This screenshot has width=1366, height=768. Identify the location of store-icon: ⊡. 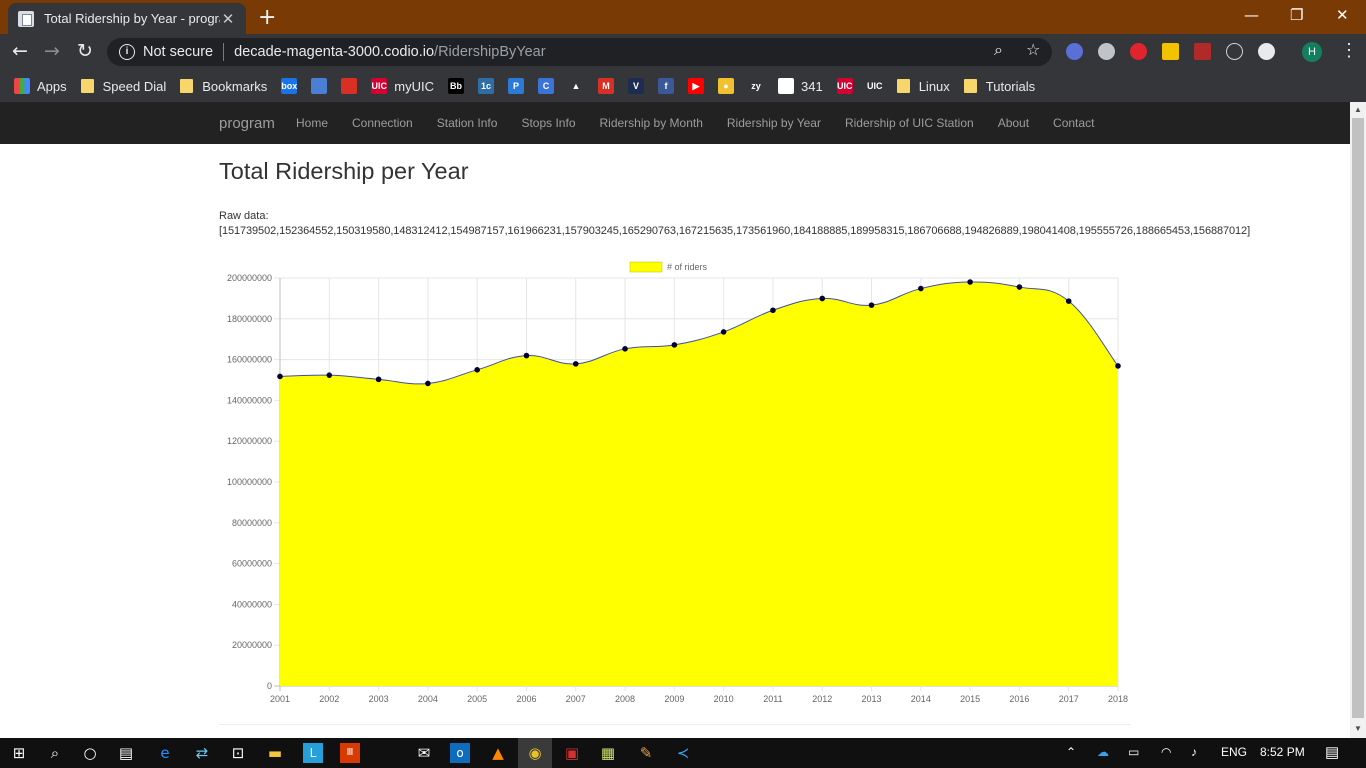
(238, 753).